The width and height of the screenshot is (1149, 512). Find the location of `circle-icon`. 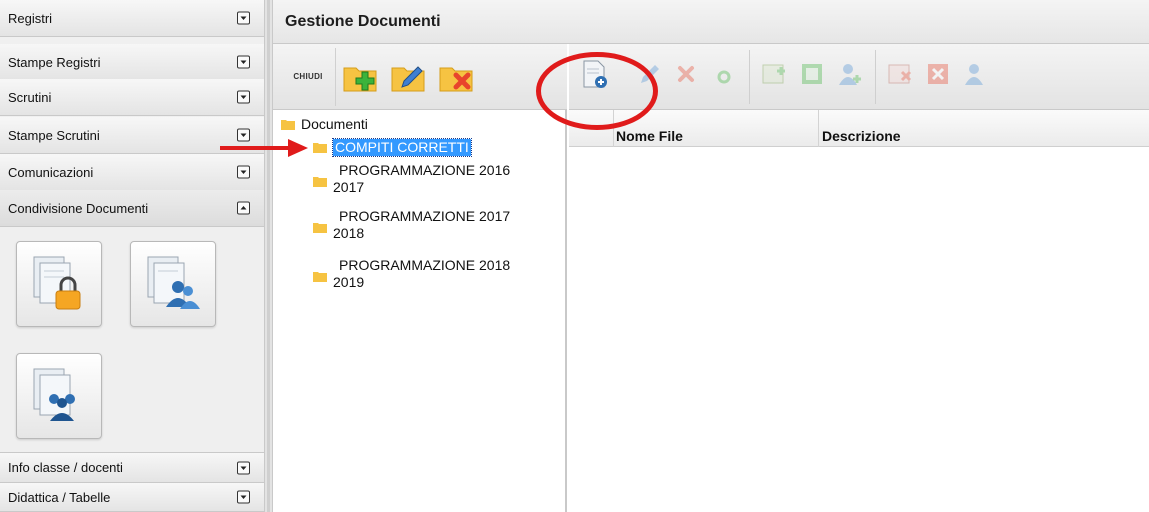

circle-icon is located at coordinates (724, 77).